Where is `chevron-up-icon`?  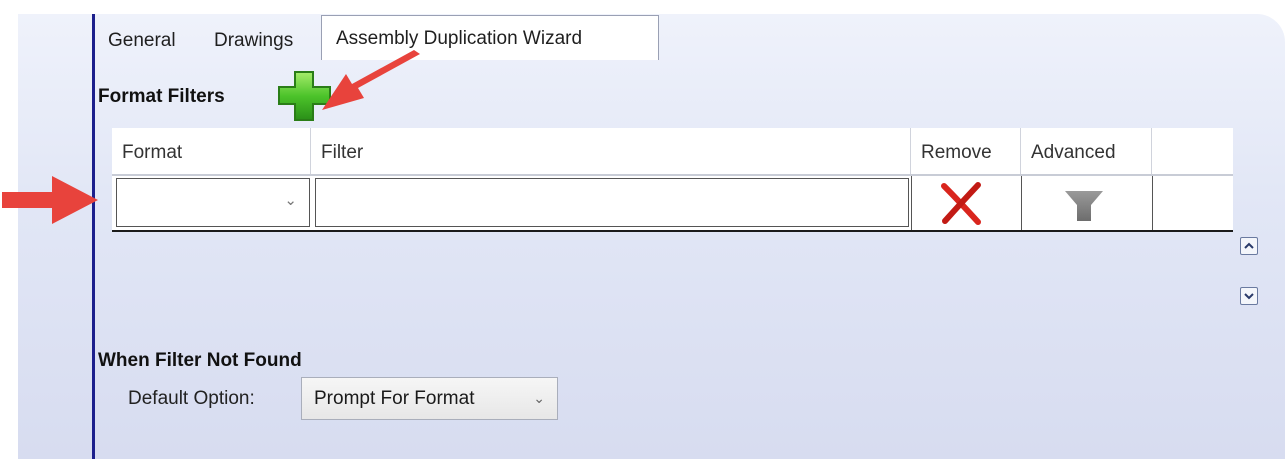
chevron-up-icon is located at coordinates (1249, 245).